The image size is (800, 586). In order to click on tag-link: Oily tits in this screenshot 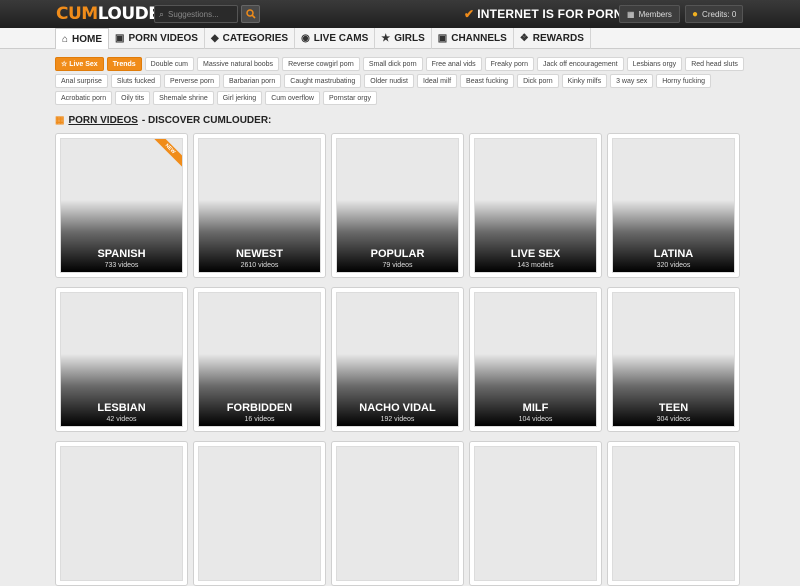, I will do `click(133, 98)`.